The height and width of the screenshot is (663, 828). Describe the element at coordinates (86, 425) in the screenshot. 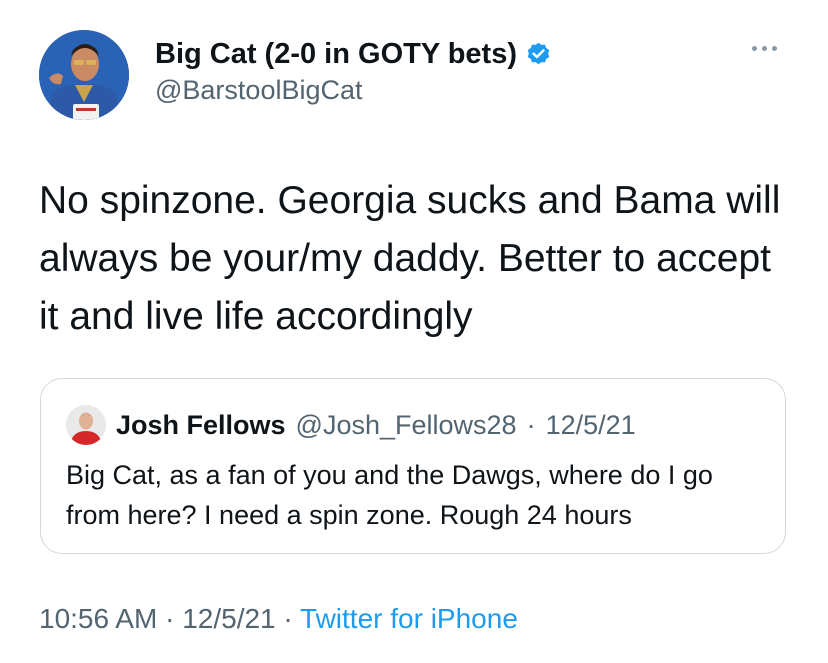

I see `quoted-author-avatar` at that location.